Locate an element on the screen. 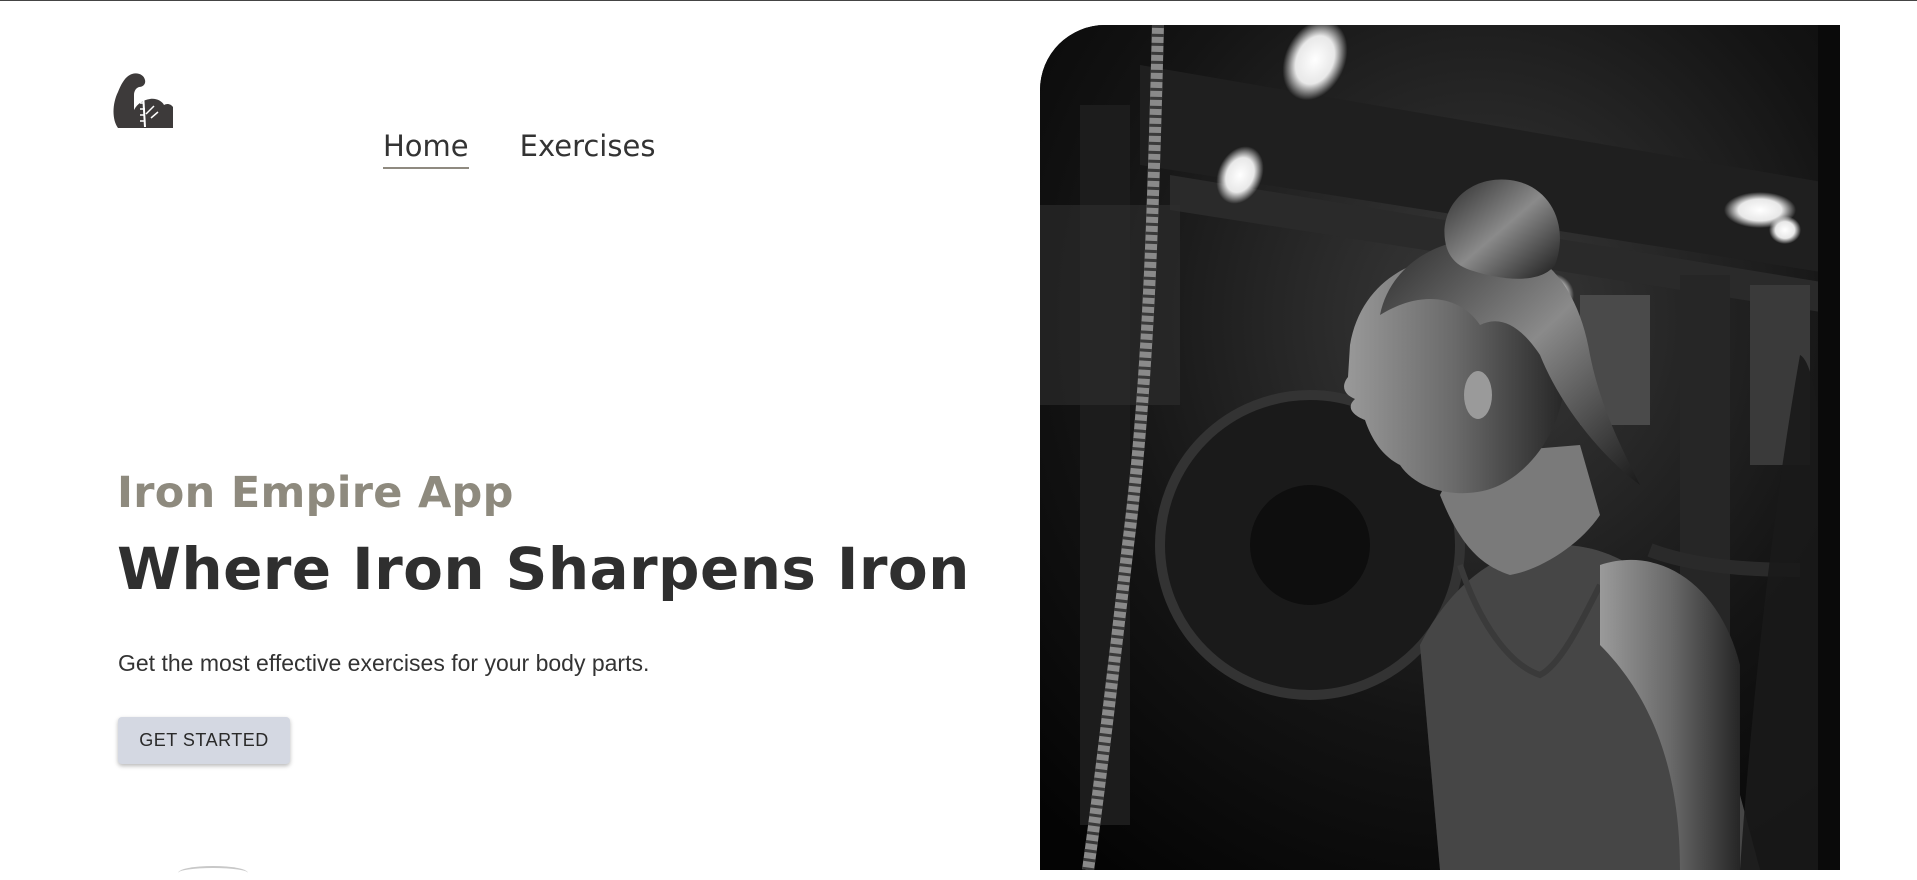 The height and width of the screenshot is (880, 1917). hero-title: Where Iron Sharpens Iron is located at coordinates (543, 569).